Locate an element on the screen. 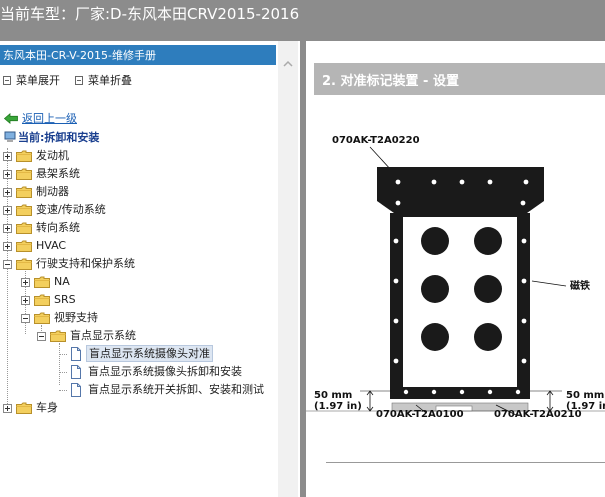  back-link: 返回上一级 is located at coordinates (49, 118).